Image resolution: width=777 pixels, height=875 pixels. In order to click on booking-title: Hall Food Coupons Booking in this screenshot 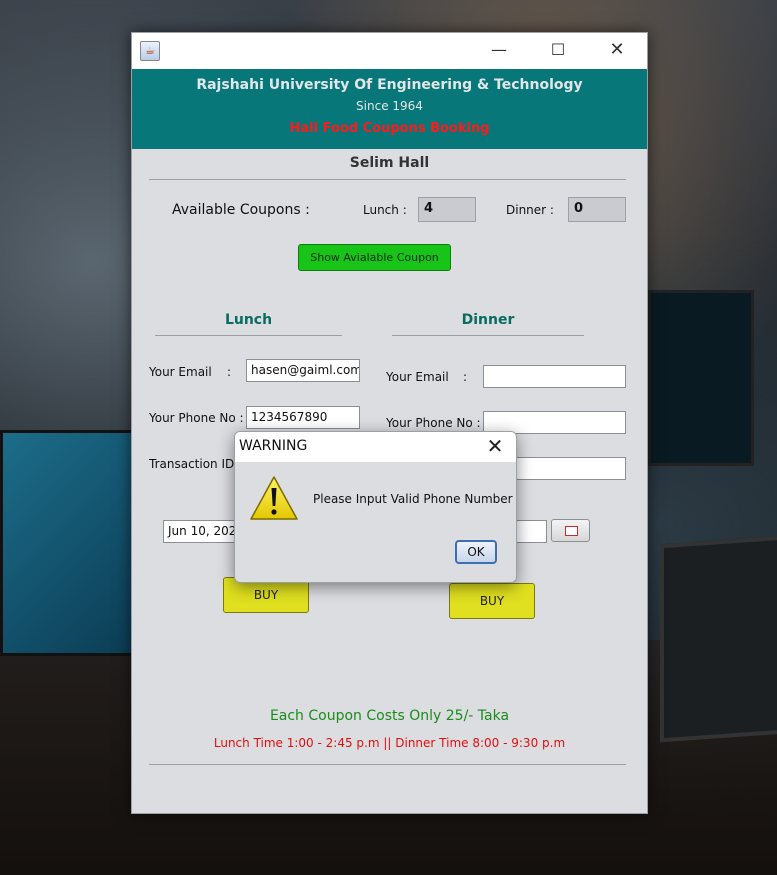, I will do `click(389, 128)`.